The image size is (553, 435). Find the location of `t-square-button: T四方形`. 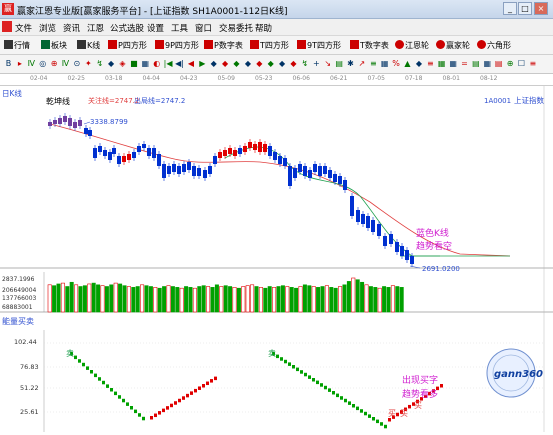

t-square-button: T四方形 is located at coordinates (269, 45).